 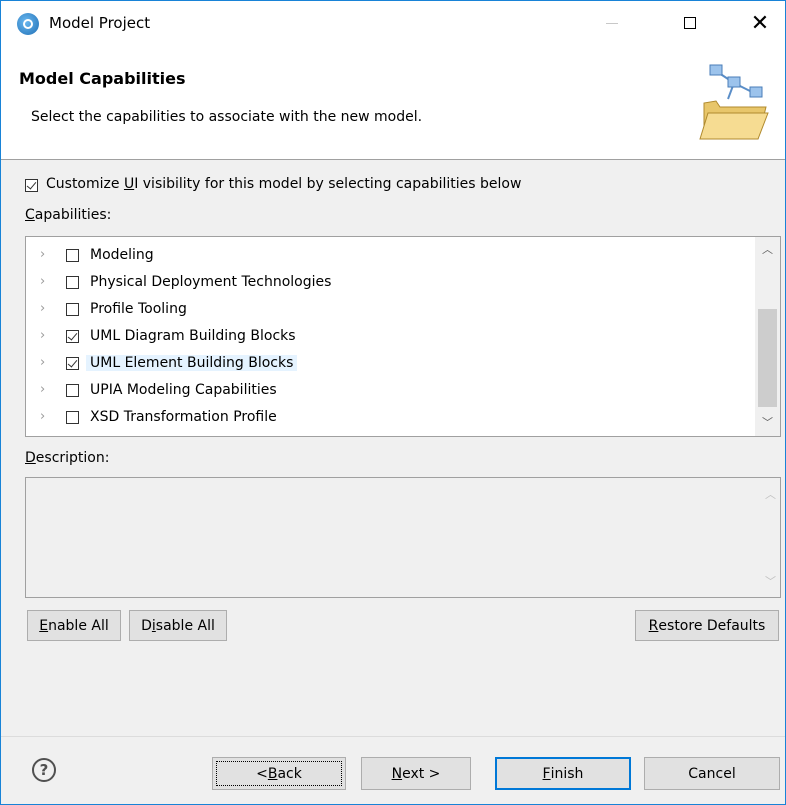 What do you see at coordinates (403, 391) in the screenshot?
I see `capability-row: › UPIA Modeling Capabilities` at bounding box center [403, 391].